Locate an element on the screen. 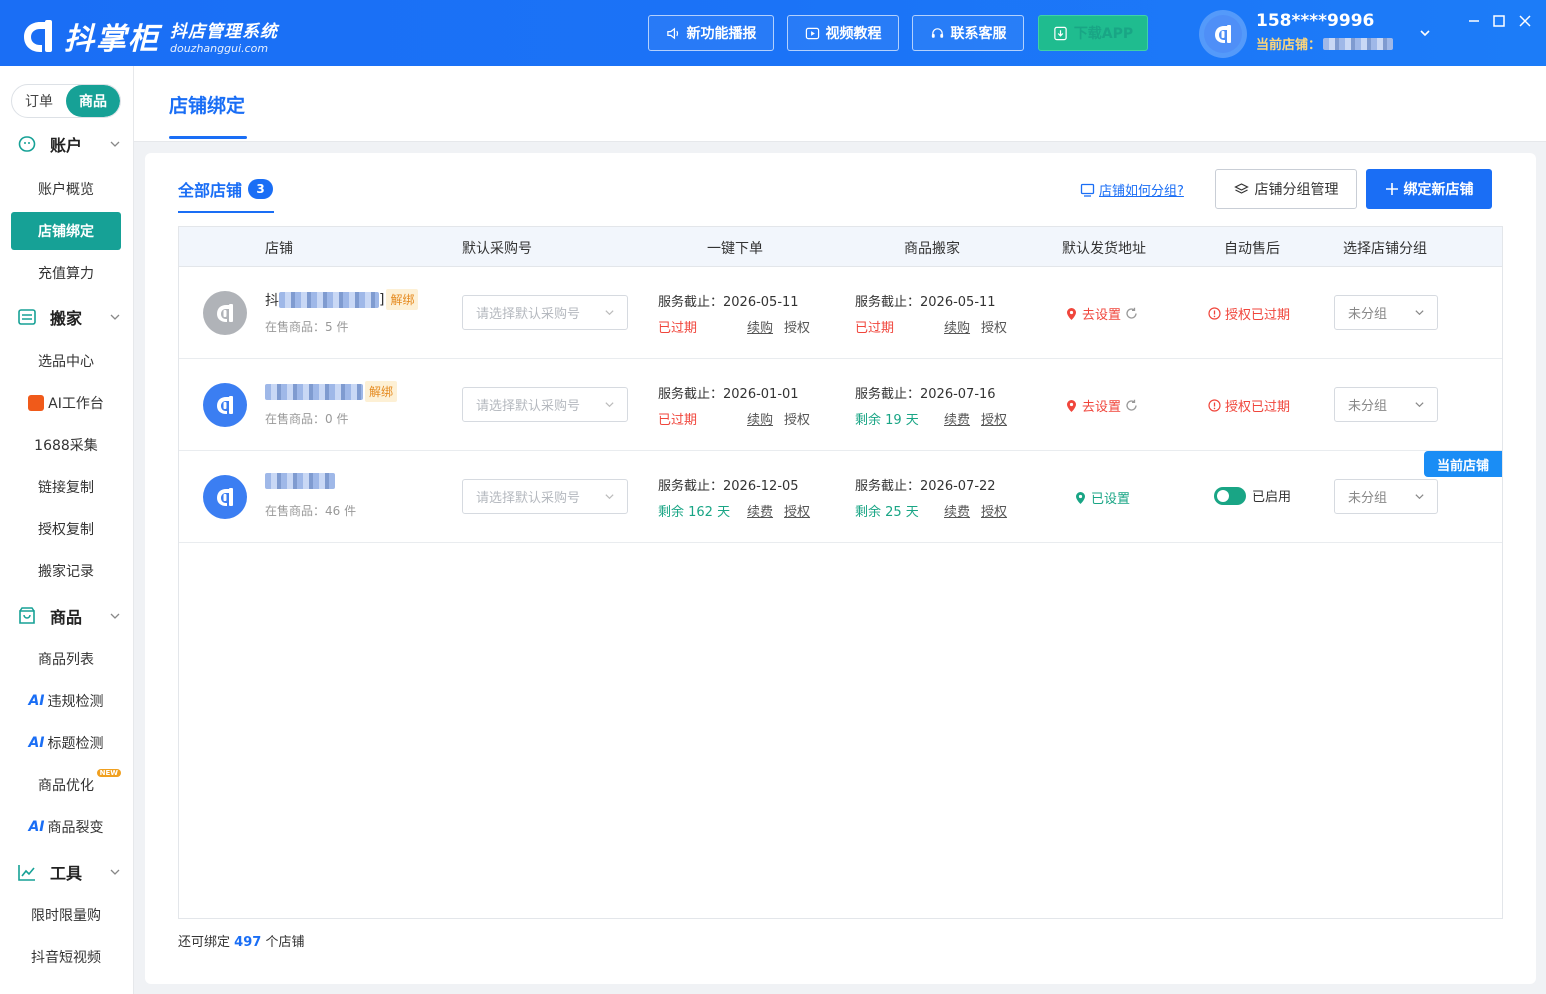 The height and width of the screenshot is (994, 1546). module-switch: 订单 商品 is located at coordinates (66, 101).